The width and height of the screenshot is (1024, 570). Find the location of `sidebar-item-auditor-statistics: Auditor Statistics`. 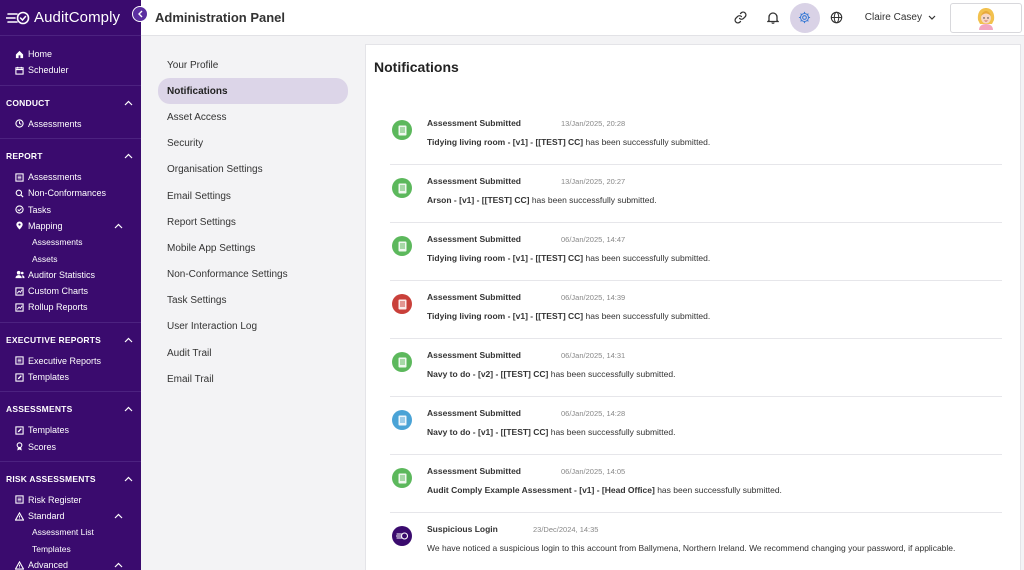

sidebar-item-auditor-statistics: Auditor Statistics is located at coordinates (70, 275).